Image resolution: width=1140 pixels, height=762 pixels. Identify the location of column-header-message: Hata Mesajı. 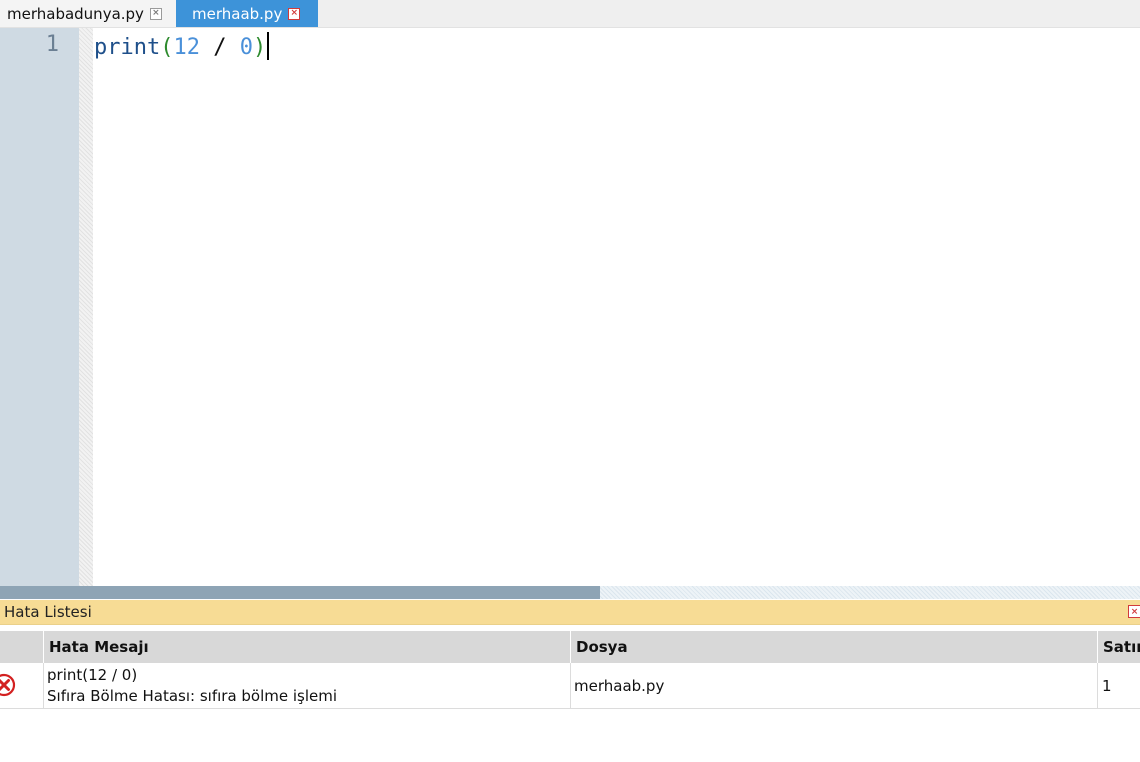
(307, 647).